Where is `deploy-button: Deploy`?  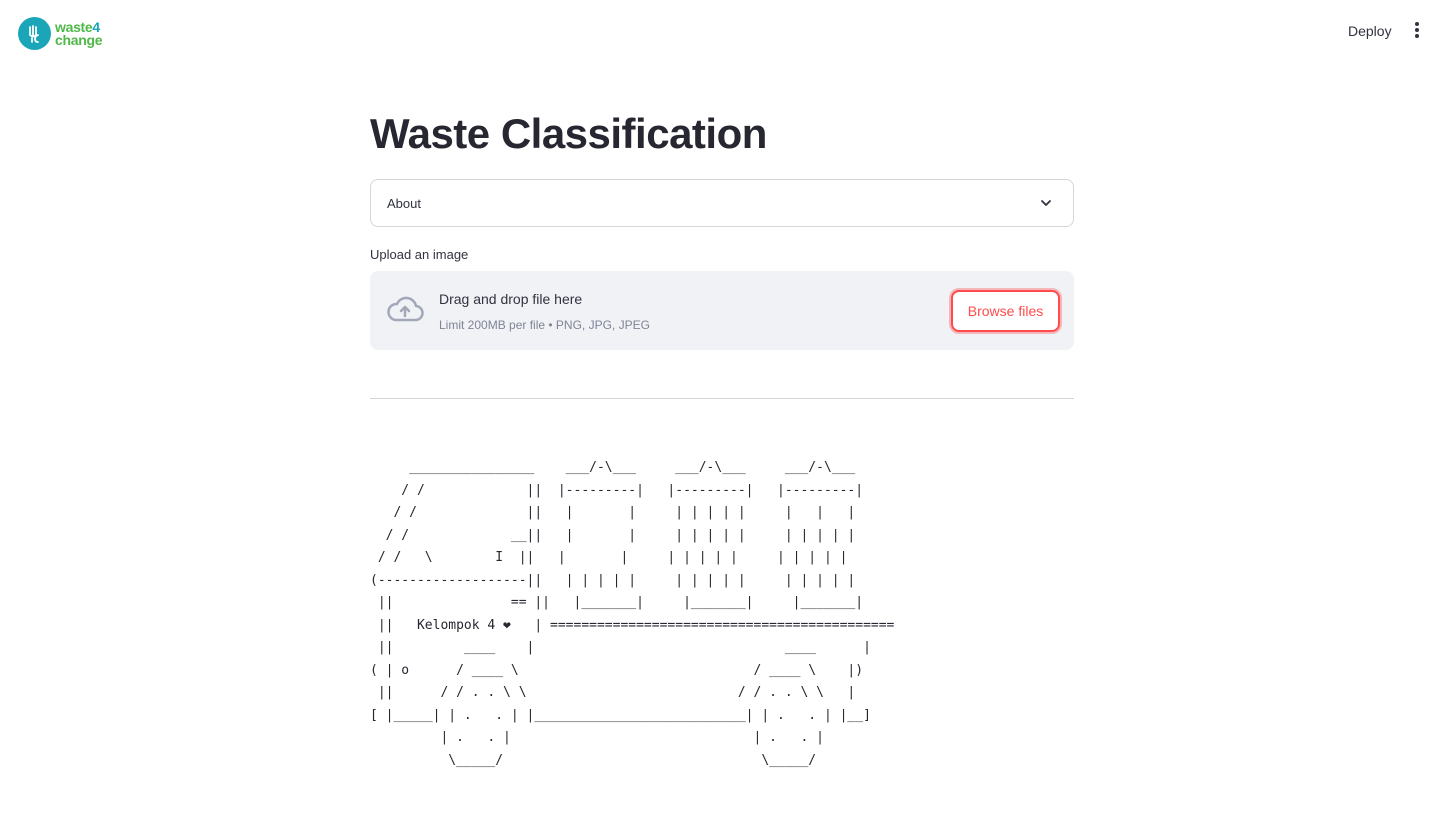
deploy-button: Deploy is located at coordinates (1370, 31).